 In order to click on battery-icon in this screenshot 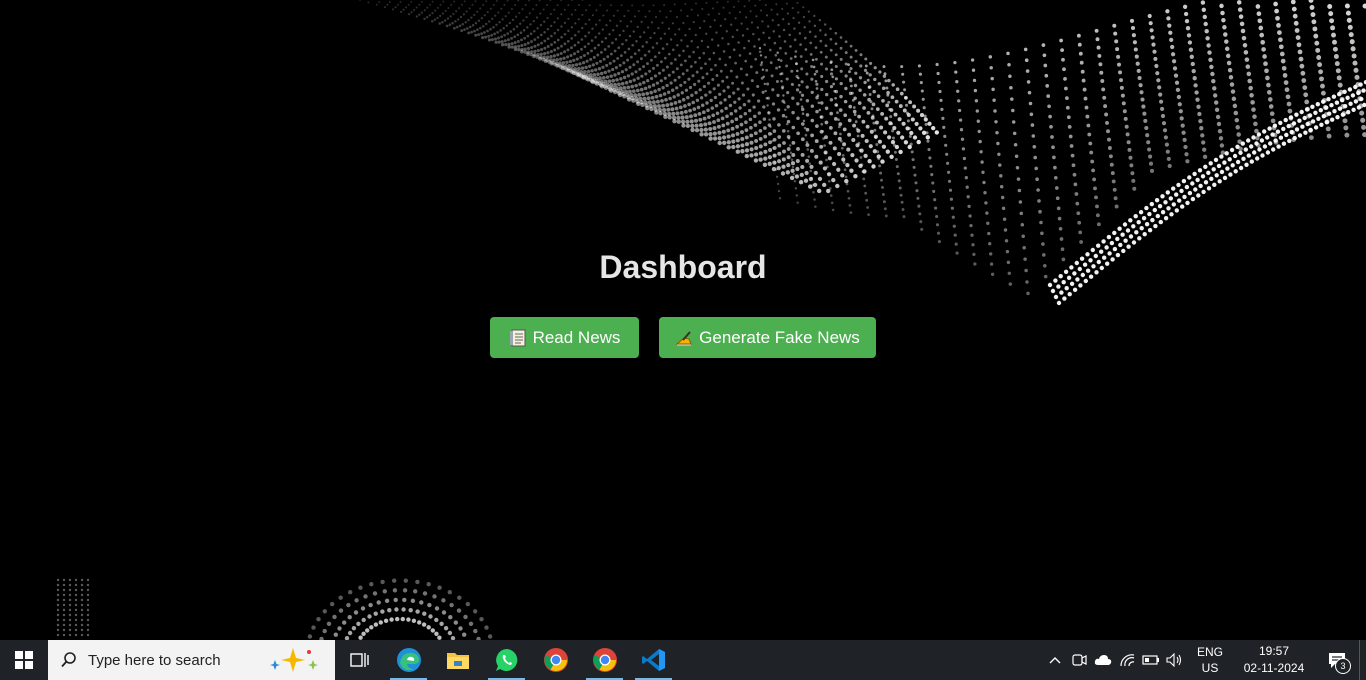, I will do `click(1150, 660)`.